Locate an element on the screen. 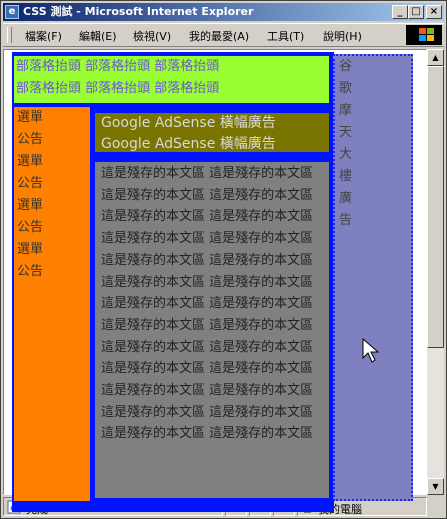 The height and width of the screenshot is (519, 447). vertical-scrollbar: ▲ ▼ is located at coordinates (435, 272).